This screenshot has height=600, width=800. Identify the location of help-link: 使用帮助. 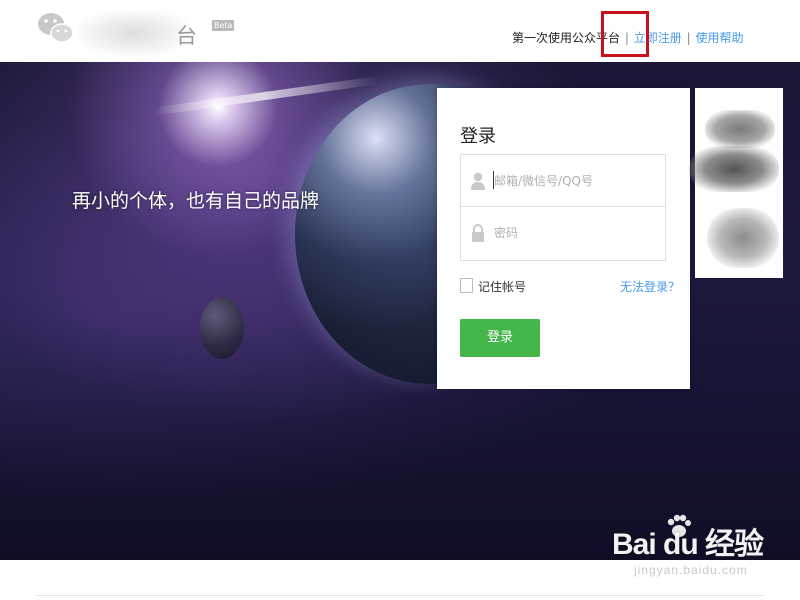
(719, 38).